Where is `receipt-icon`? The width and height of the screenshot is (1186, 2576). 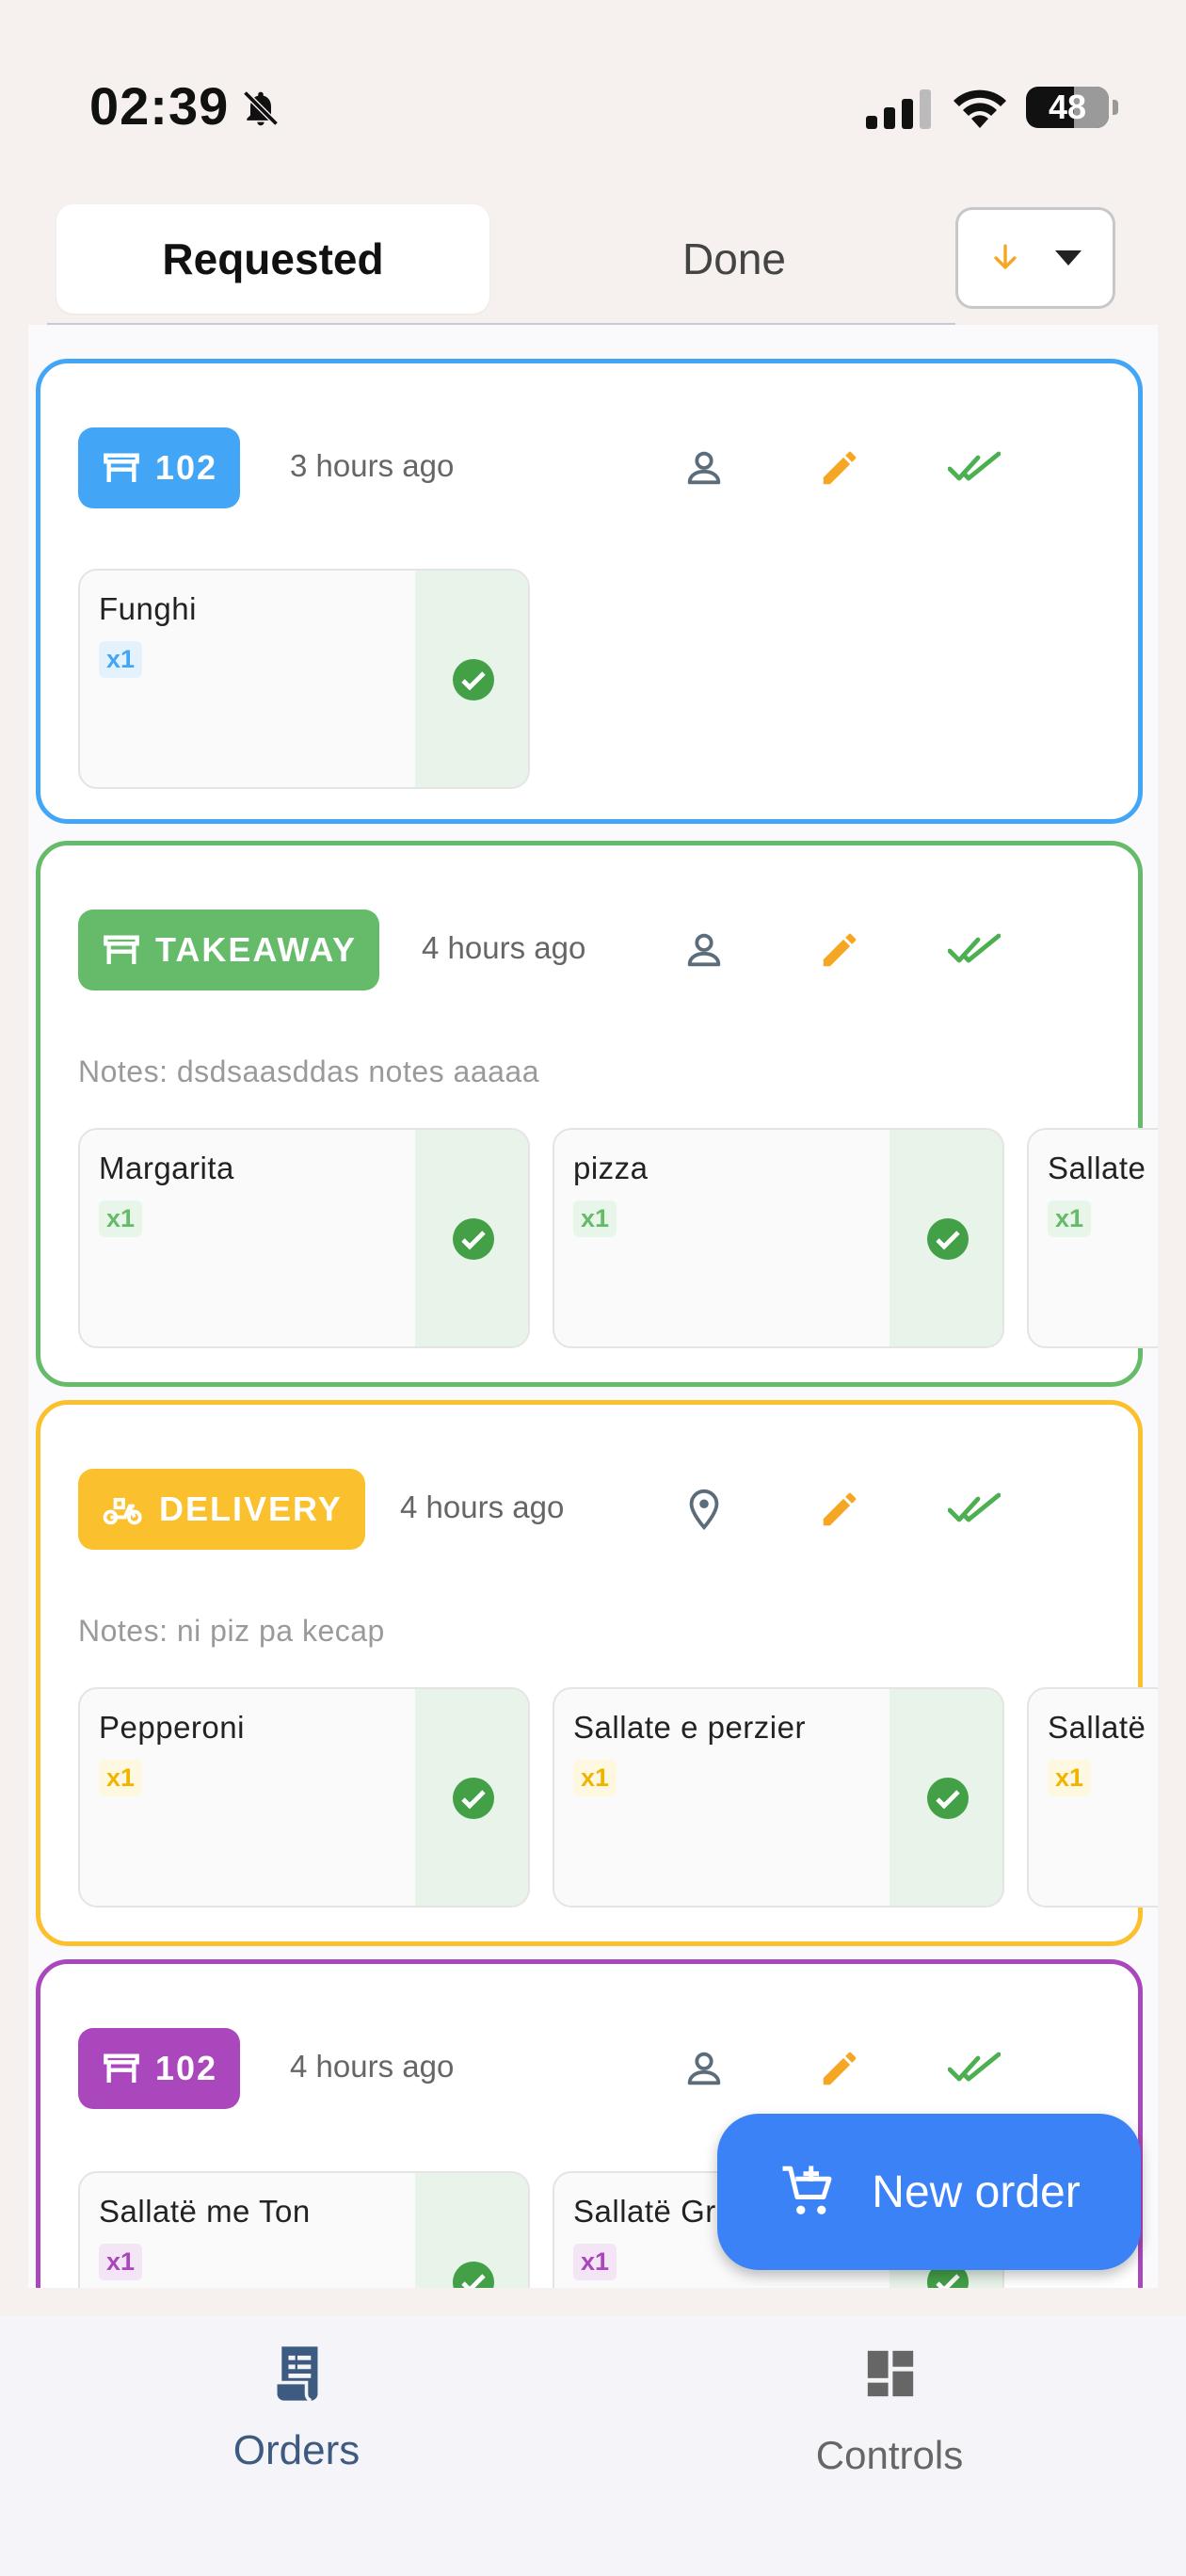 receipt-icon is located at coordinates (297, 2374).